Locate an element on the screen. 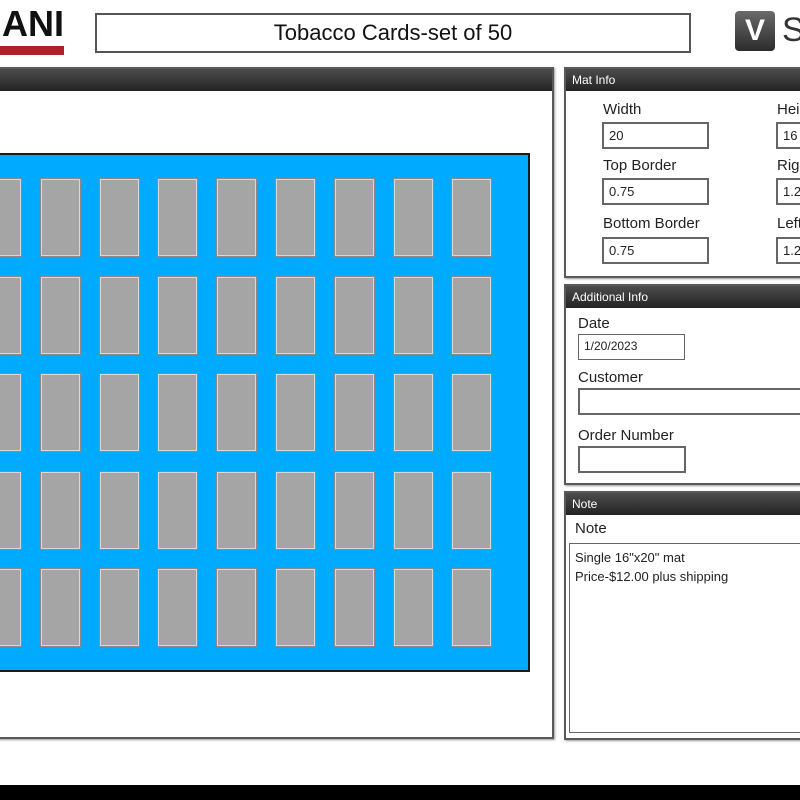 This screenshot has width=800, height=800. bottom-border-input: 0.75 is located at coordinates (655, 250).